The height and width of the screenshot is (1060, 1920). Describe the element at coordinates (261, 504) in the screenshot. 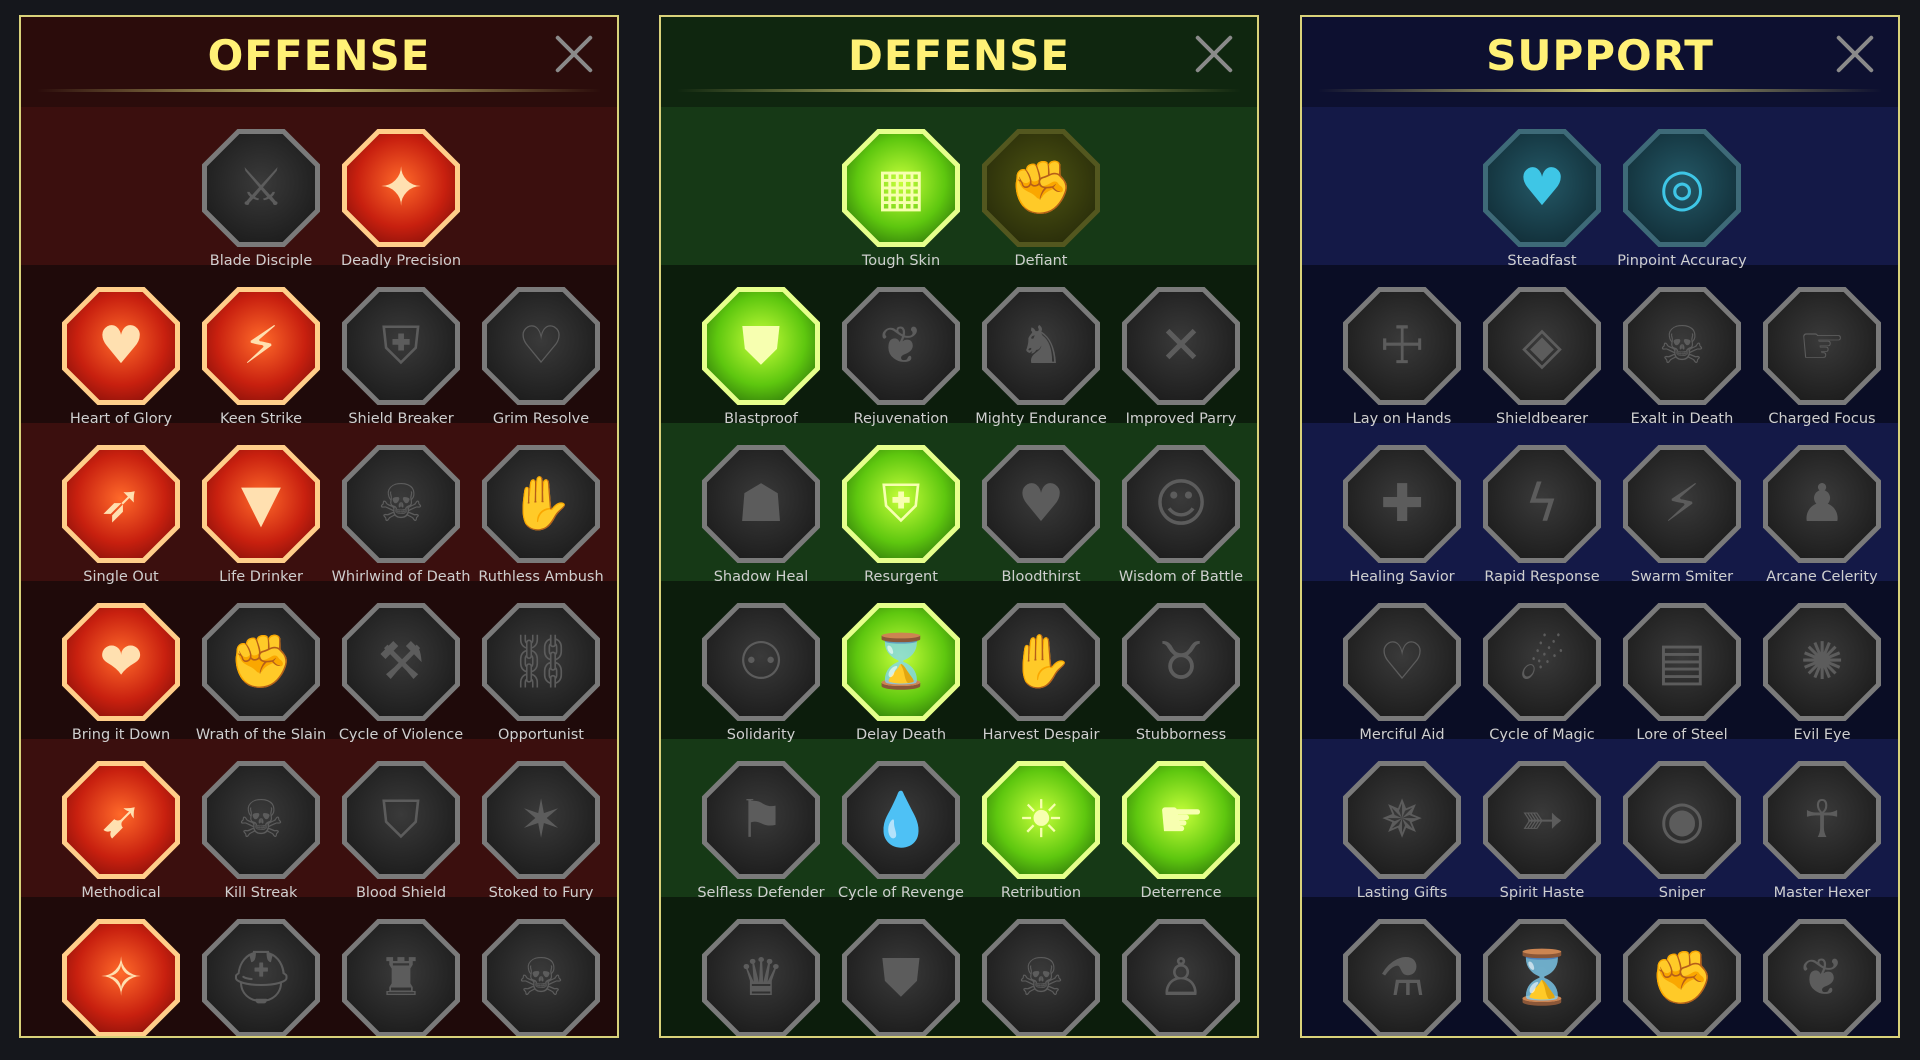

I see `fangs-icon: ▼` at that location.